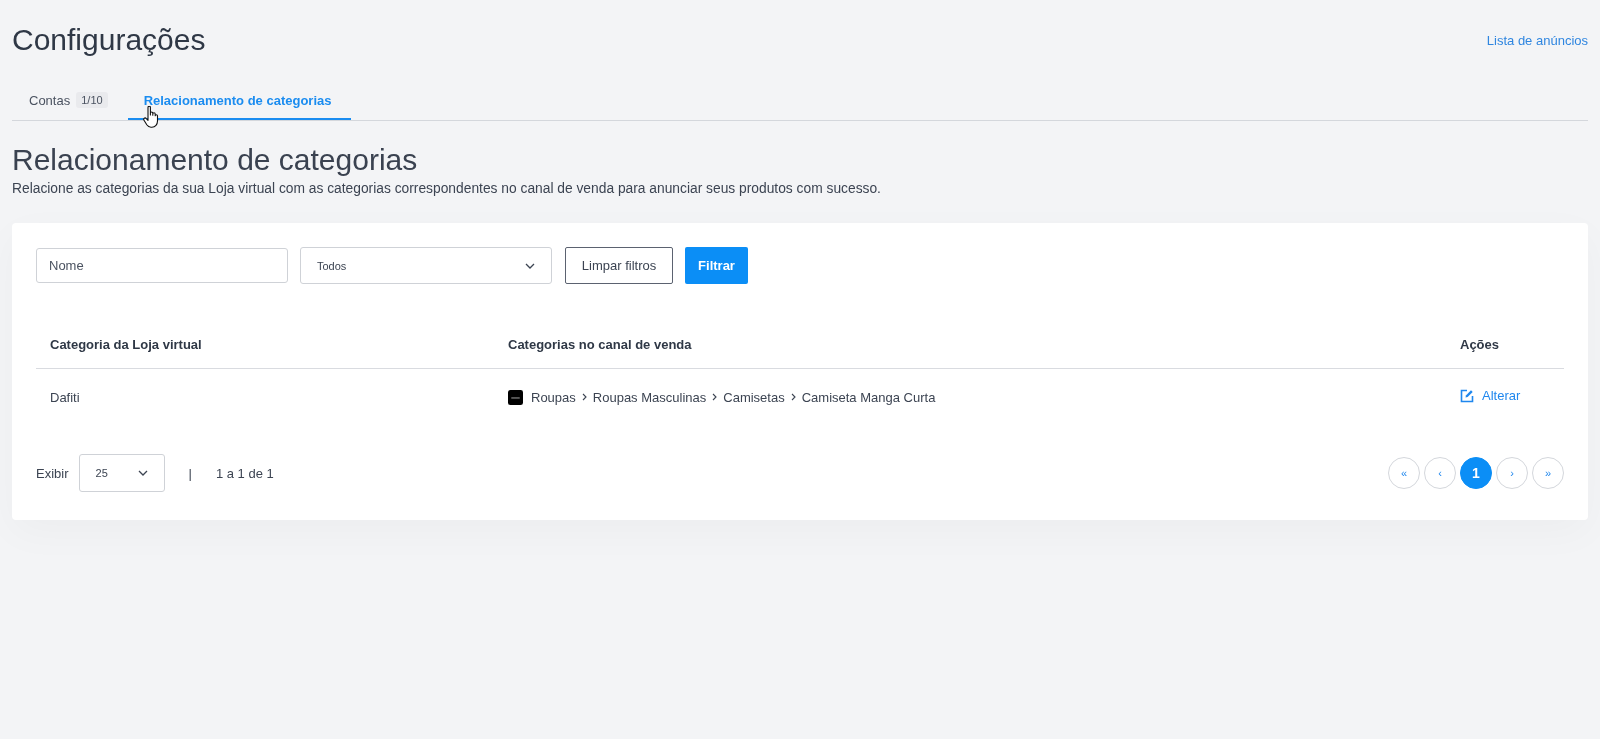  Describe the element at coordinates (151, 117) in the screenshot. I see `hand-cursor-icon` at that location.